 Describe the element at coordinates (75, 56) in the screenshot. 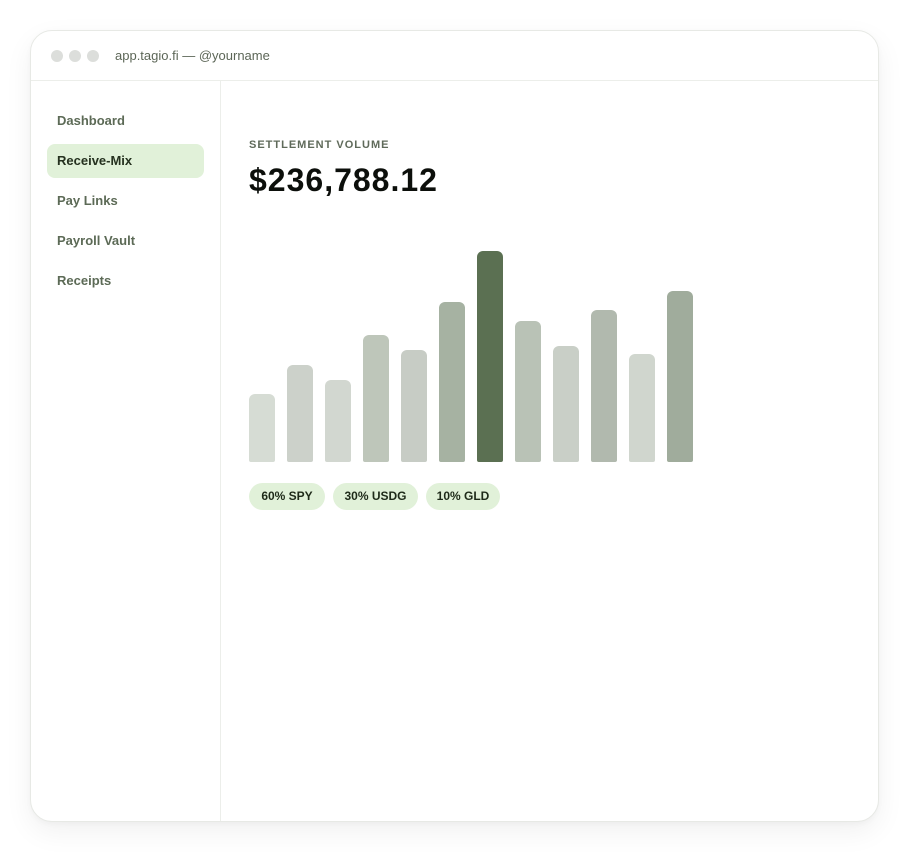

I see `window-minimize-dot` at that location.